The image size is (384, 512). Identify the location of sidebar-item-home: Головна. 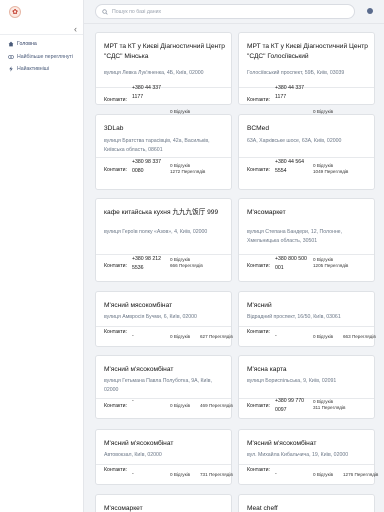
(41, 44).